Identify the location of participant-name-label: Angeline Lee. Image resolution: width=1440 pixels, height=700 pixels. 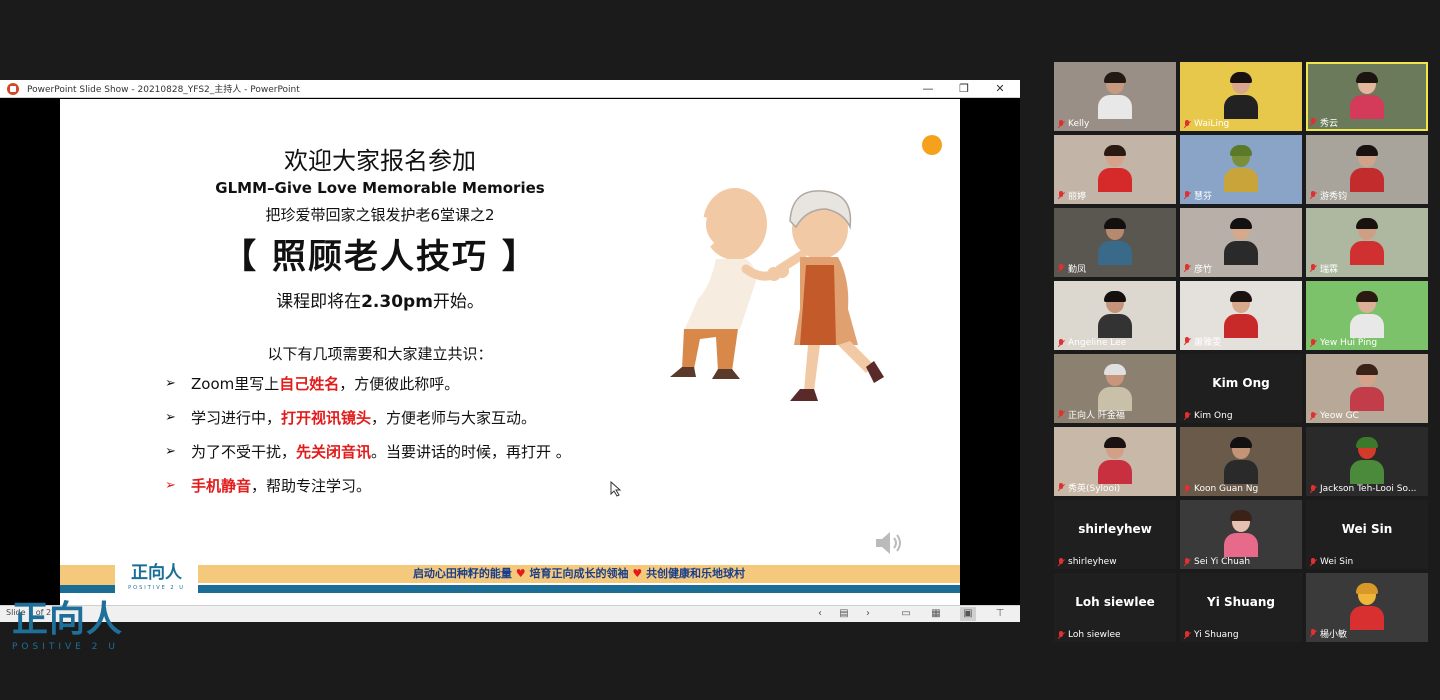
(1092, 343).